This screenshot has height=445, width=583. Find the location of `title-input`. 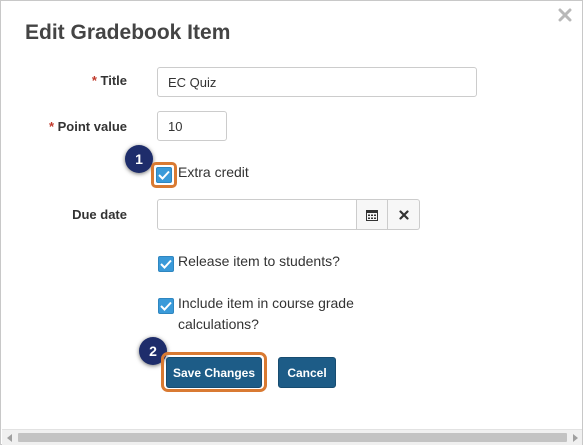

title-input is located at coordinates (317, 82).